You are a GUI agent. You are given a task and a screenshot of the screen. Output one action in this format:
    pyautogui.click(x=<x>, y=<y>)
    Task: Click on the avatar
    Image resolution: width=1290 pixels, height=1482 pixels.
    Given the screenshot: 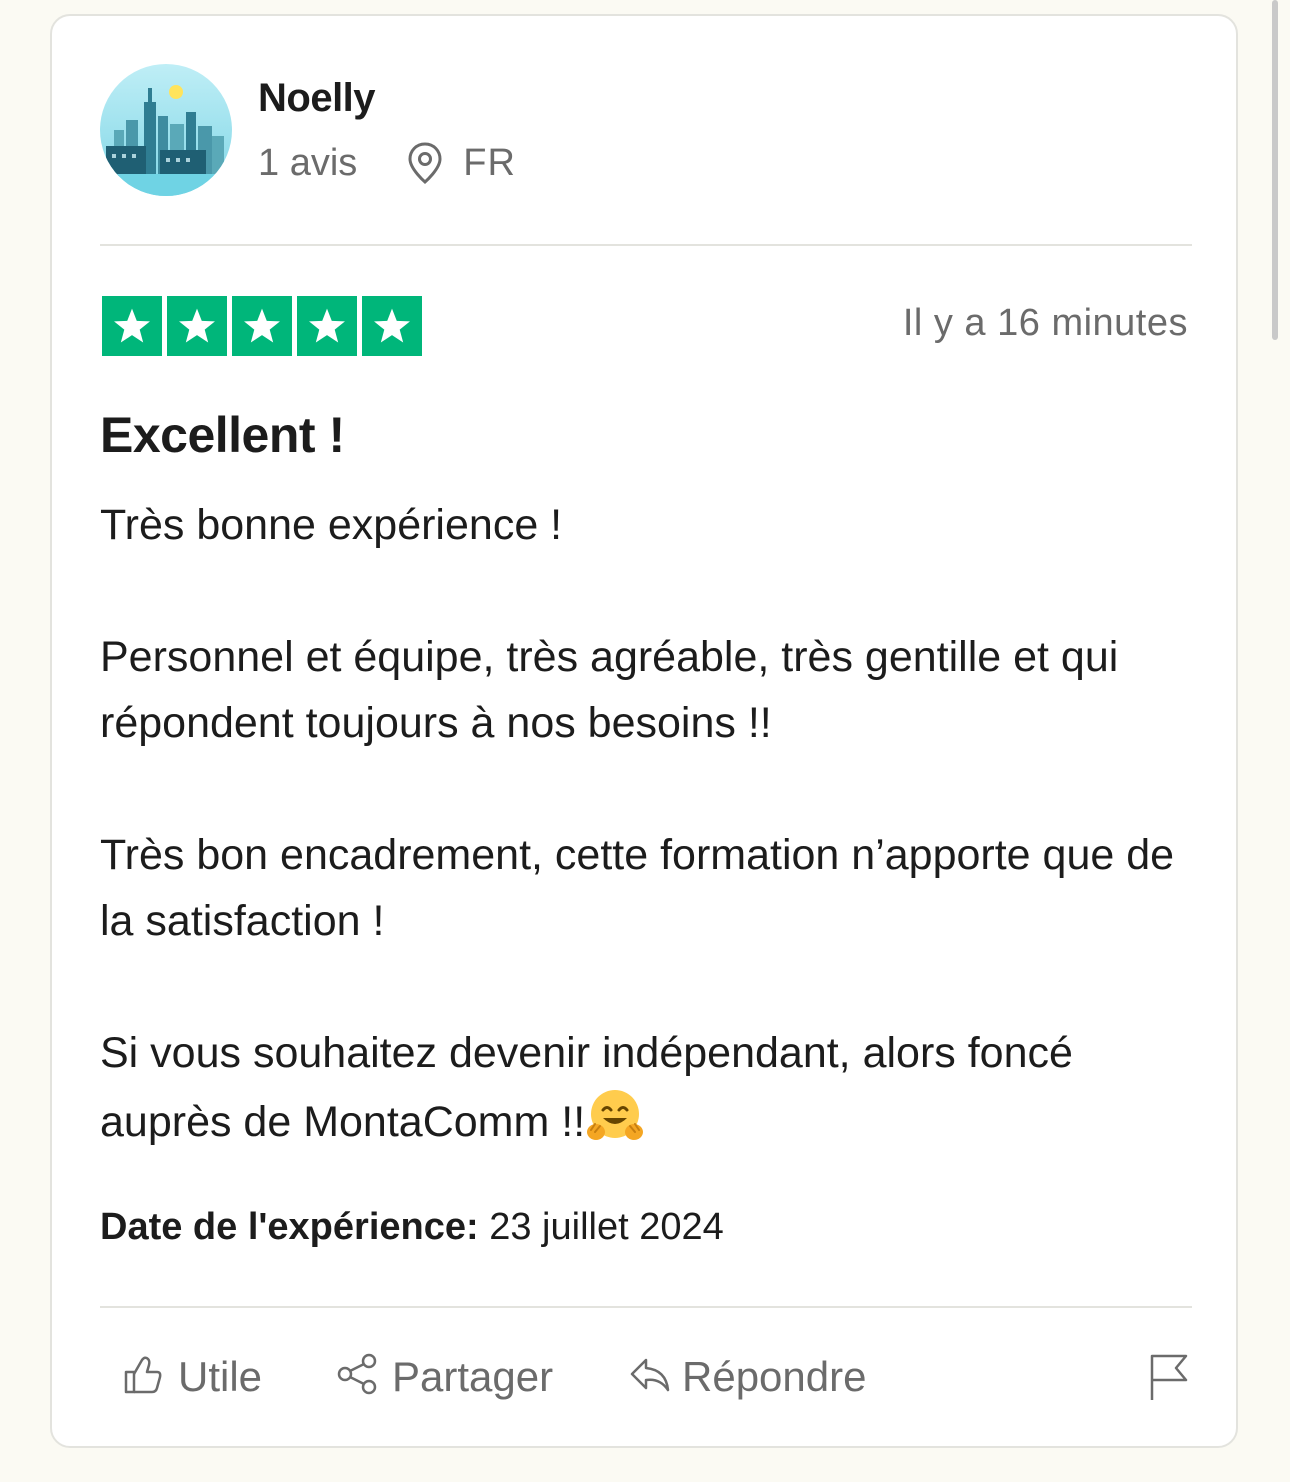 What is the action you would take?
    pyautogui.click(x=166, y=130)
    